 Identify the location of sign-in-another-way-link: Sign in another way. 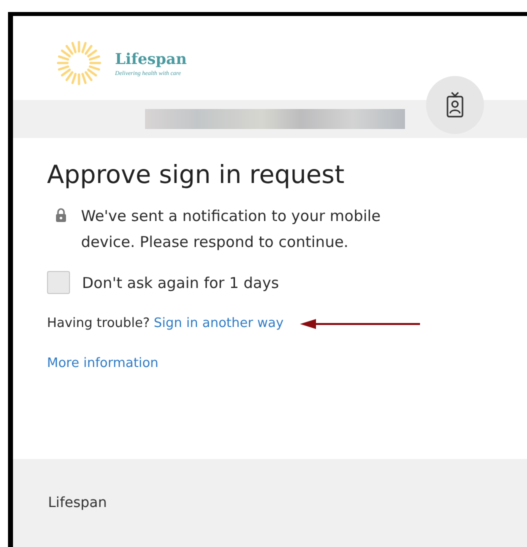
(219, 323).